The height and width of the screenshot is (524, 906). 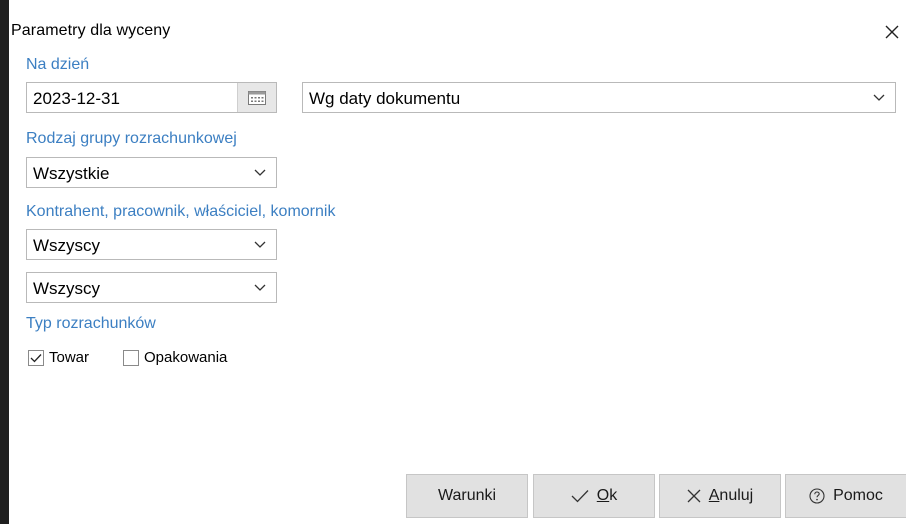 What do you see at coordinates (91, 30) in the screenshot?
I see `window-title: Parametry dla wyceny` at bounding box center [91, 30].